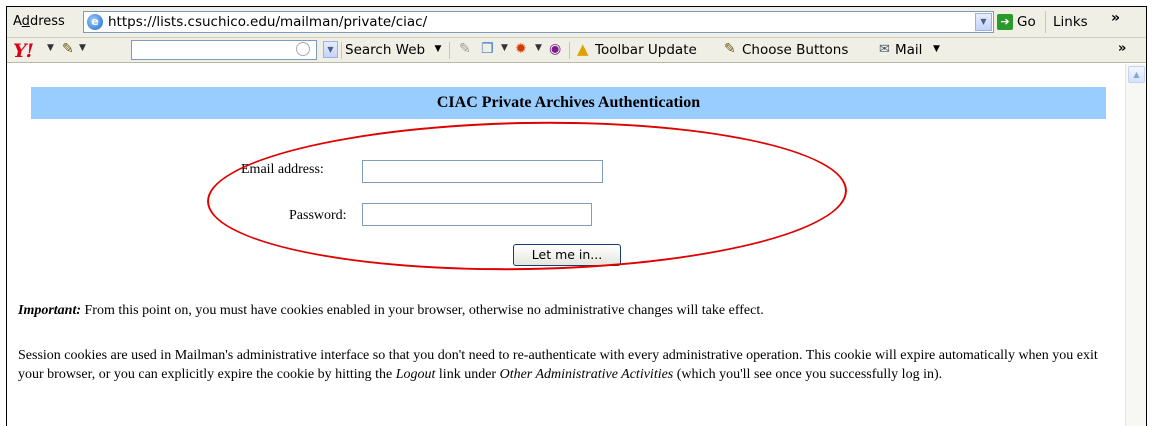 This screenshot has height=426, width=1153. What do you see at coordinates (504, 48) in the screenshot?
I see `window-dropdown-icon: ▼` at bounding box center [504, 48].